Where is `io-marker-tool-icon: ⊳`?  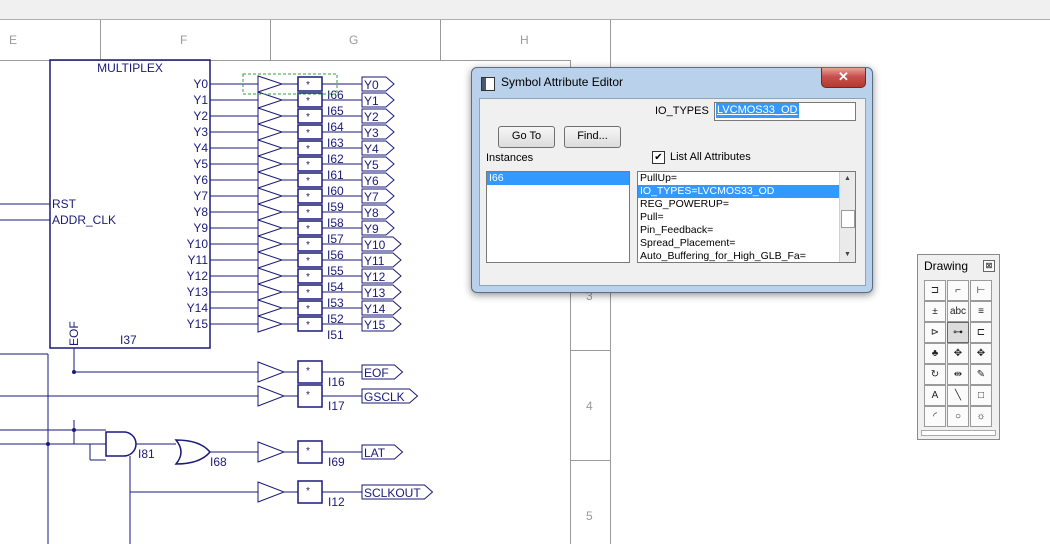
io-marker-tool-icon: ⊳ is located at coordinates (935, 332).